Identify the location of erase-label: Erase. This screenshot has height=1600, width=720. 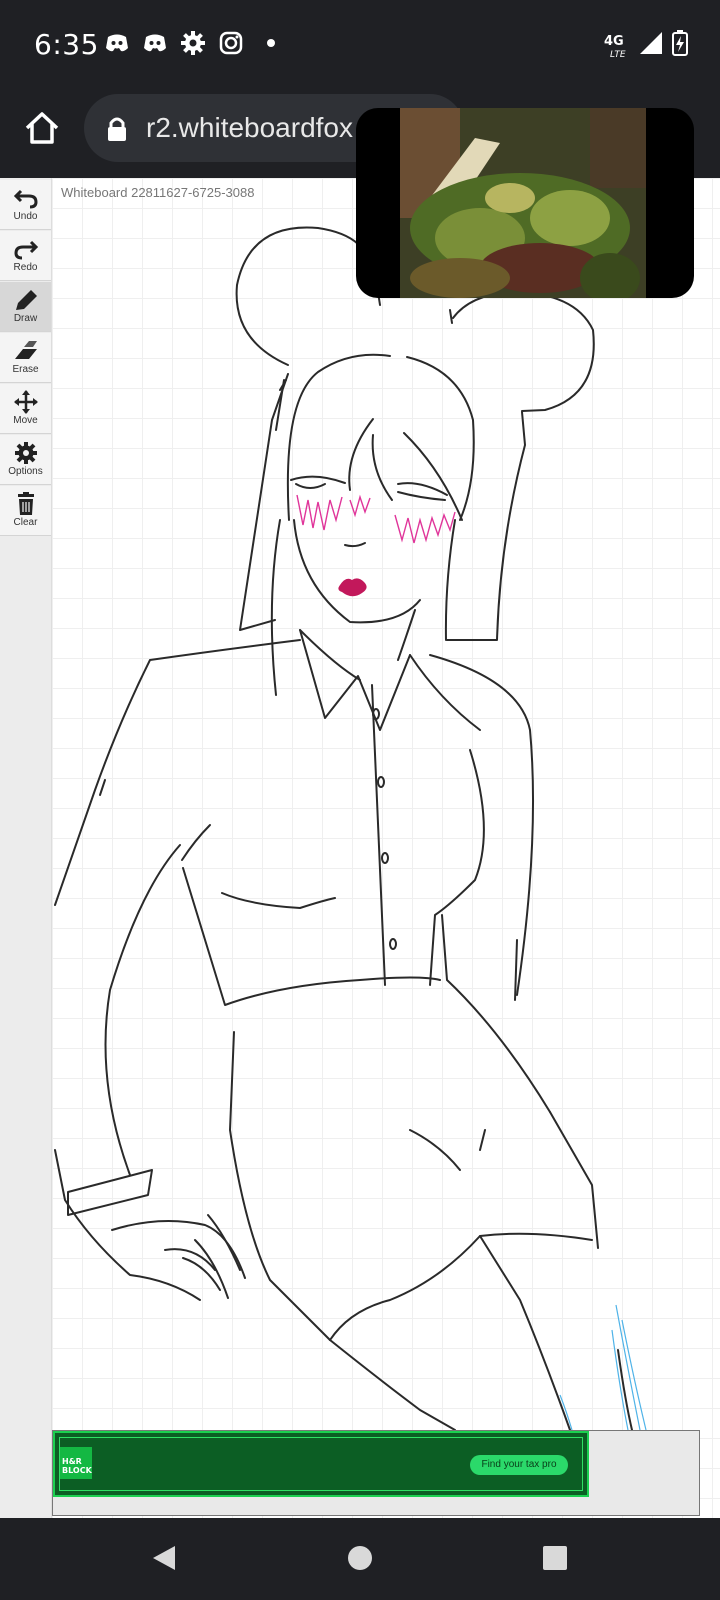
(25, 369).